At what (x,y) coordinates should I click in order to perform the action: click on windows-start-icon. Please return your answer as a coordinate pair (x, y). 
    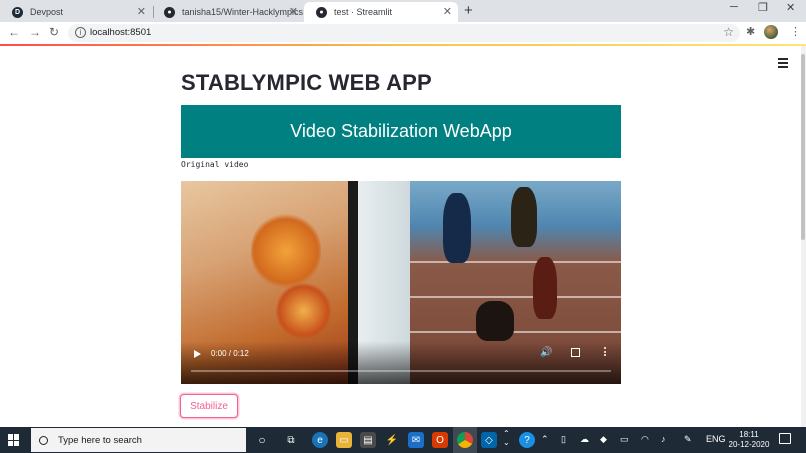
    Looking at the image, I should click on (14, 440).